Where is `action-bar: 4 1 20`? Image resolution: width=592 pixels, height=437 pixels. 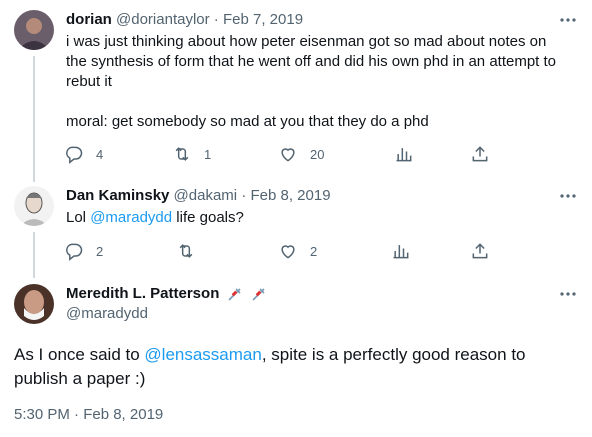
action-bar: 4 1 20 is located at coordinates (318, 154).